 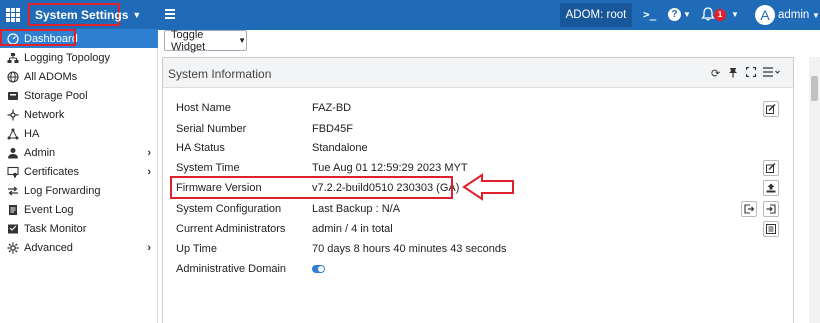 I want to click on edit-host-name-button, so click(x=771, y=109).